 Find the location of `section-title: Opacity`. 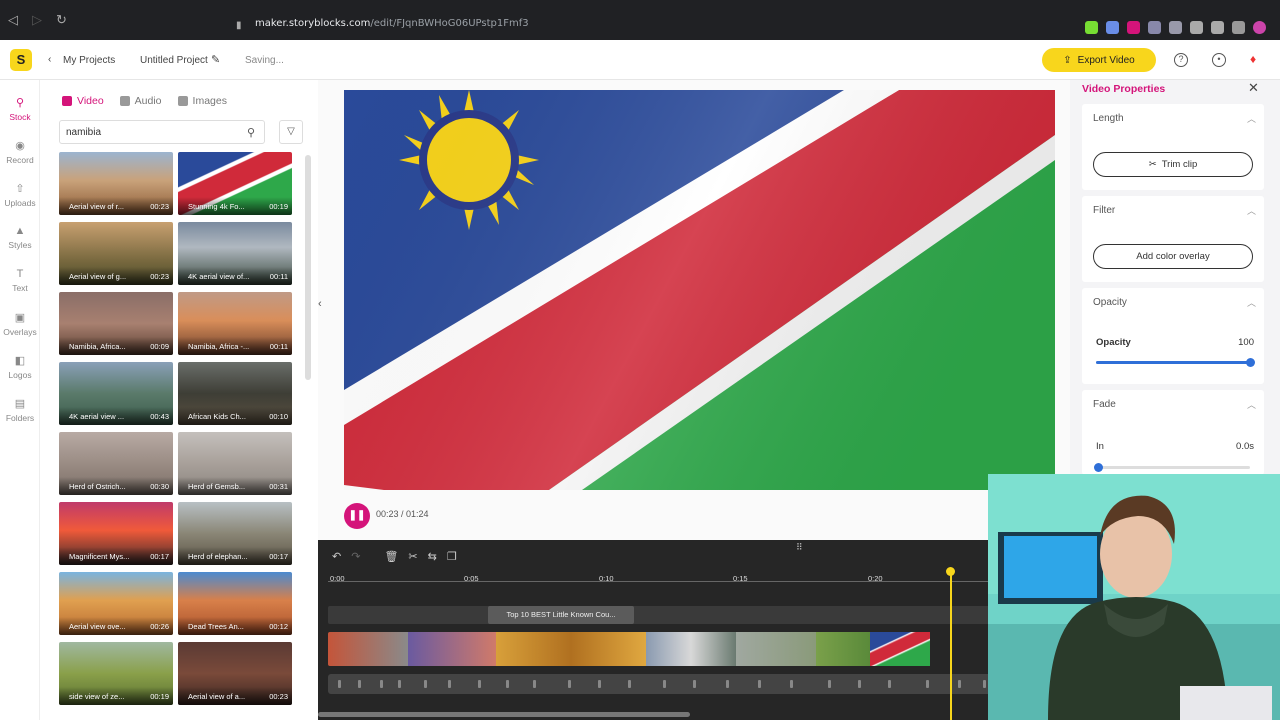

section-title: Opacity is located at coordinates (1110, 302).